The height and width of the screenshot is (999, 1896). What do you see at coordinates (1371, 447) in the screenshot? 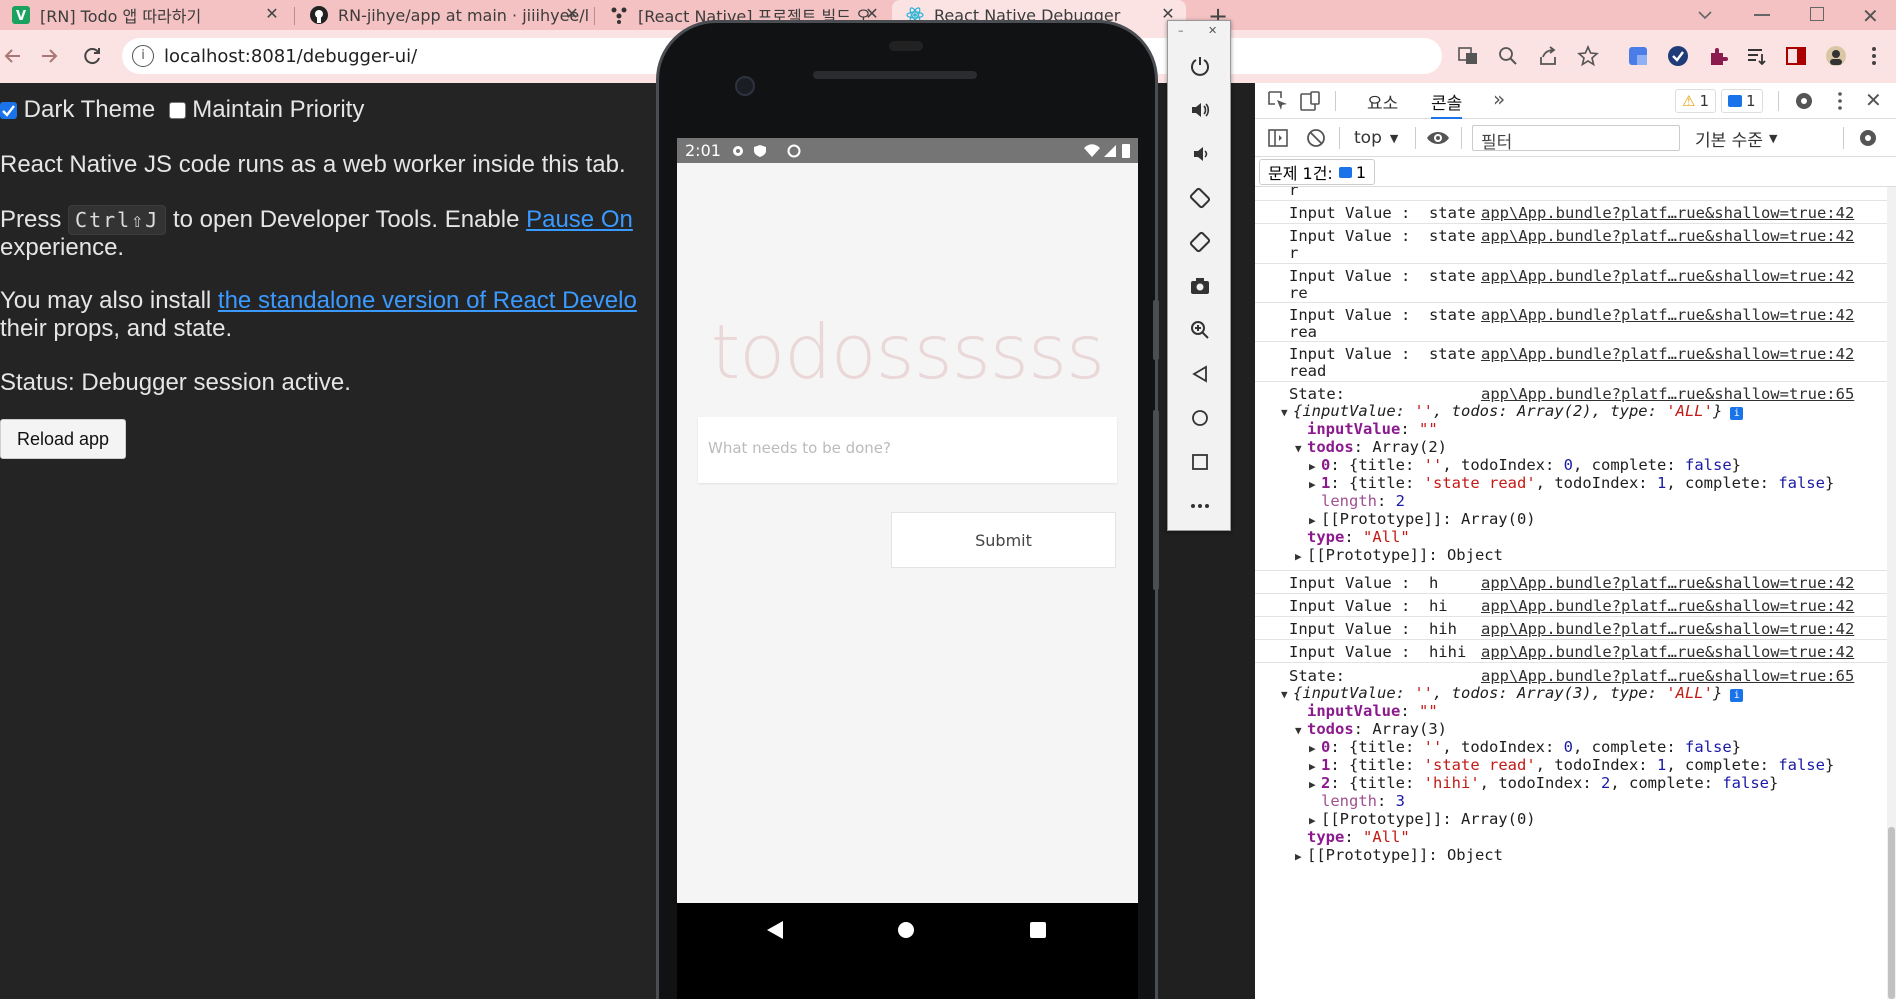
I see `property-todos: ▼ todos: Array(2)` at bounding box center [1371, 447].